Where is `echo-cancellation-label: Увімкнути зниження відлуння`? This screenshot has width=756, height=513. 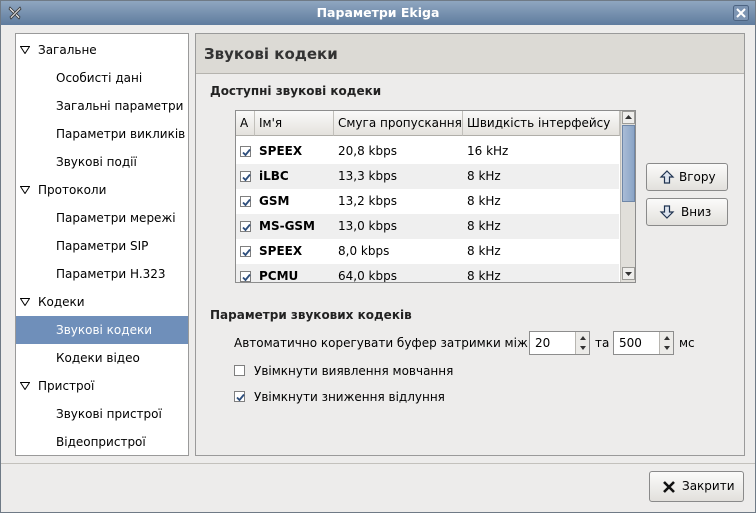 echo-cancellation-label: Увімкнути зниження відлуння is located at coordinates (349, 397).